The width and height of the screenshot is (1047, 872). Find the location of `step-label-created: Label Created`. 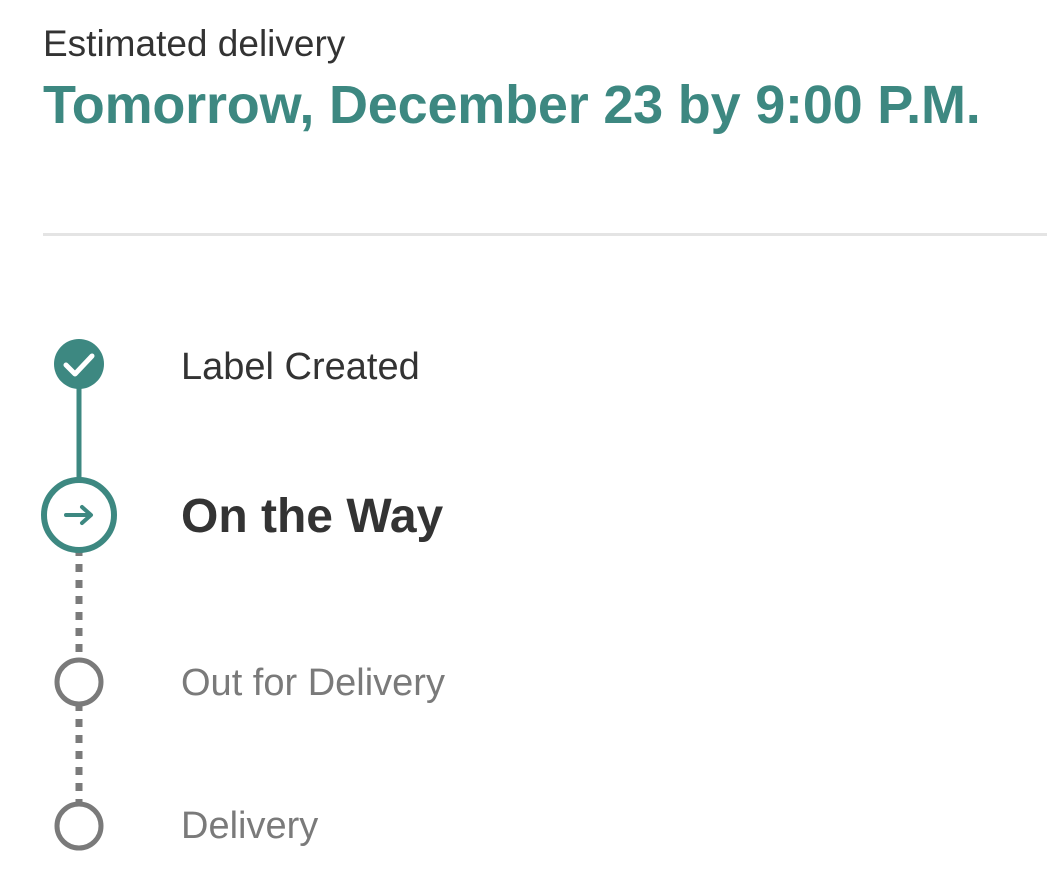

step-label-created: Label Created is located at coordinates (300, 367).